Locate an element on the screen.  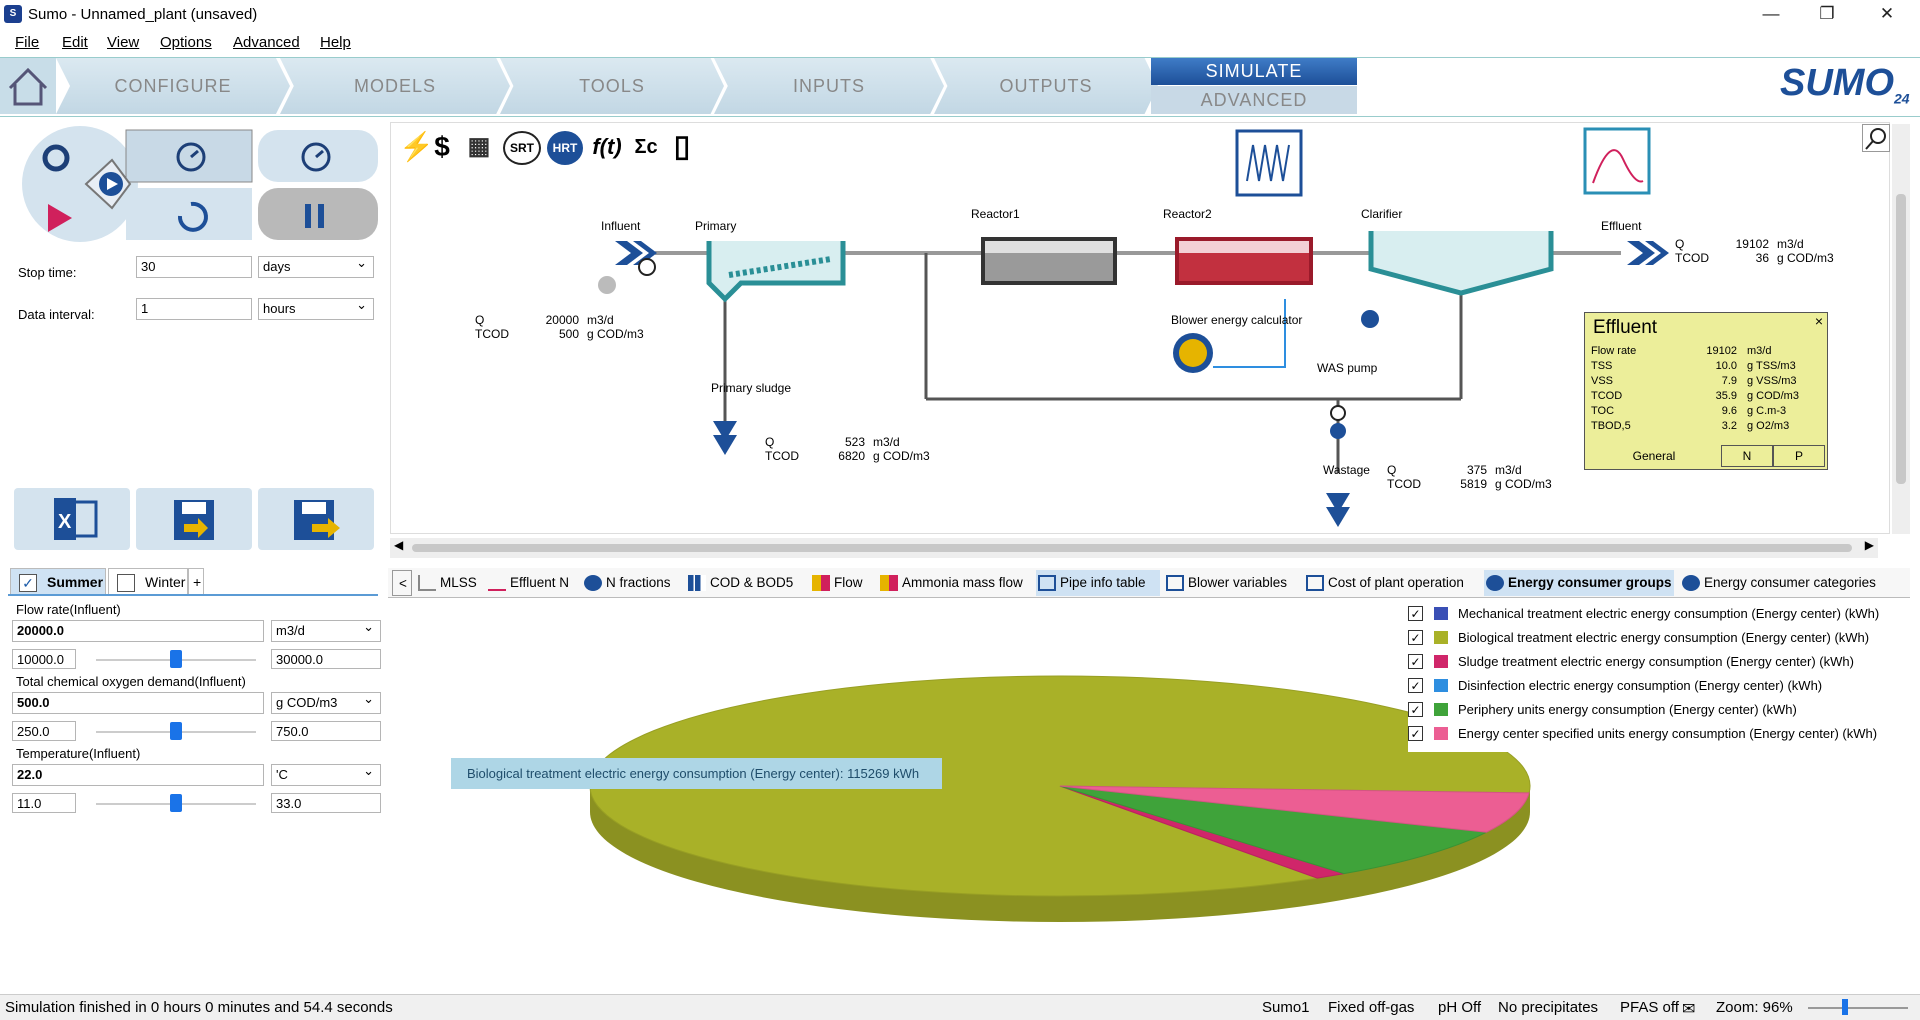
input-min-tcod: 250.0 is located at coordinates (44, 731).